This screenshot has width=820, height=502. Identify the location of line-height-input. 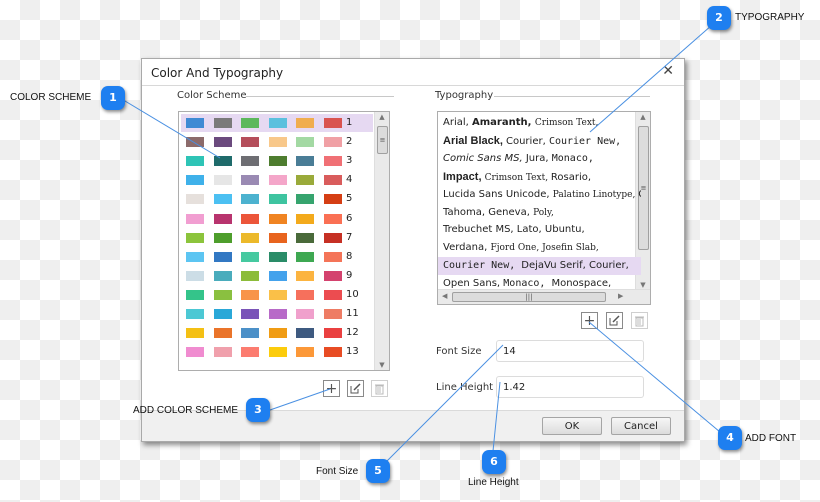
(570, 387).